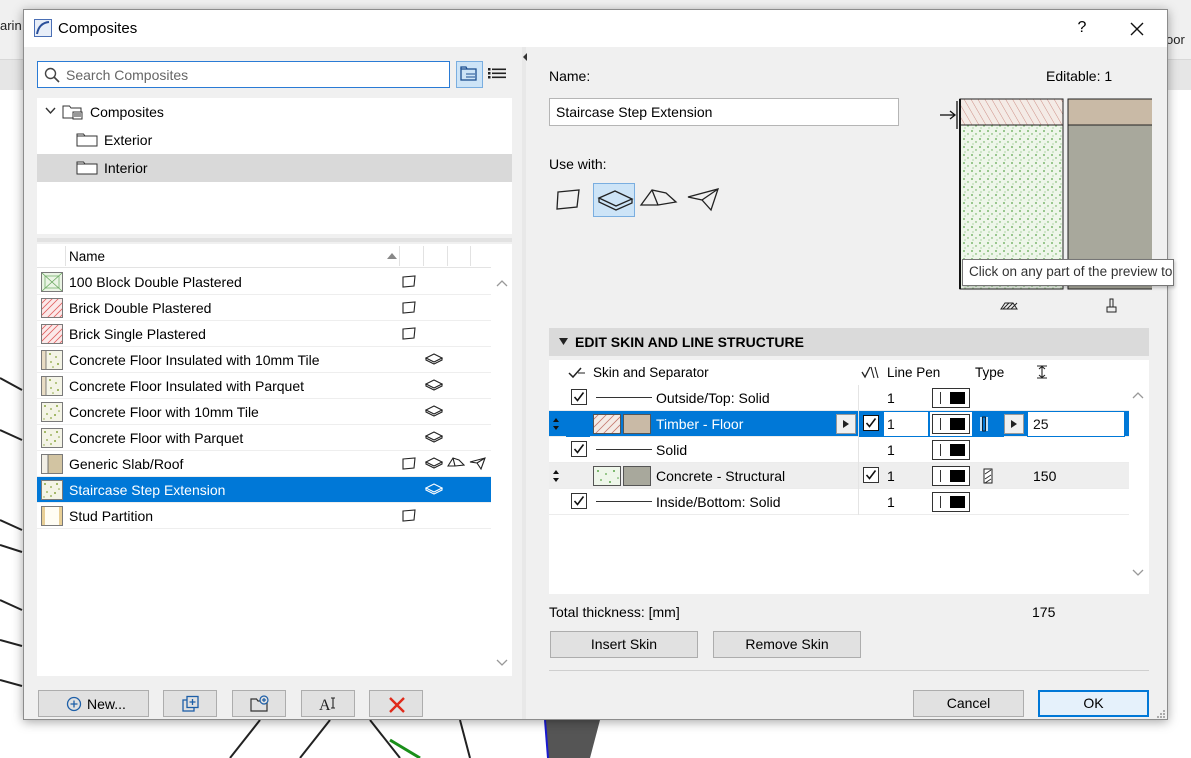  I want to click on composite-name: Concrete Floor Insulated with 10mm Tile, so click(194, 360).